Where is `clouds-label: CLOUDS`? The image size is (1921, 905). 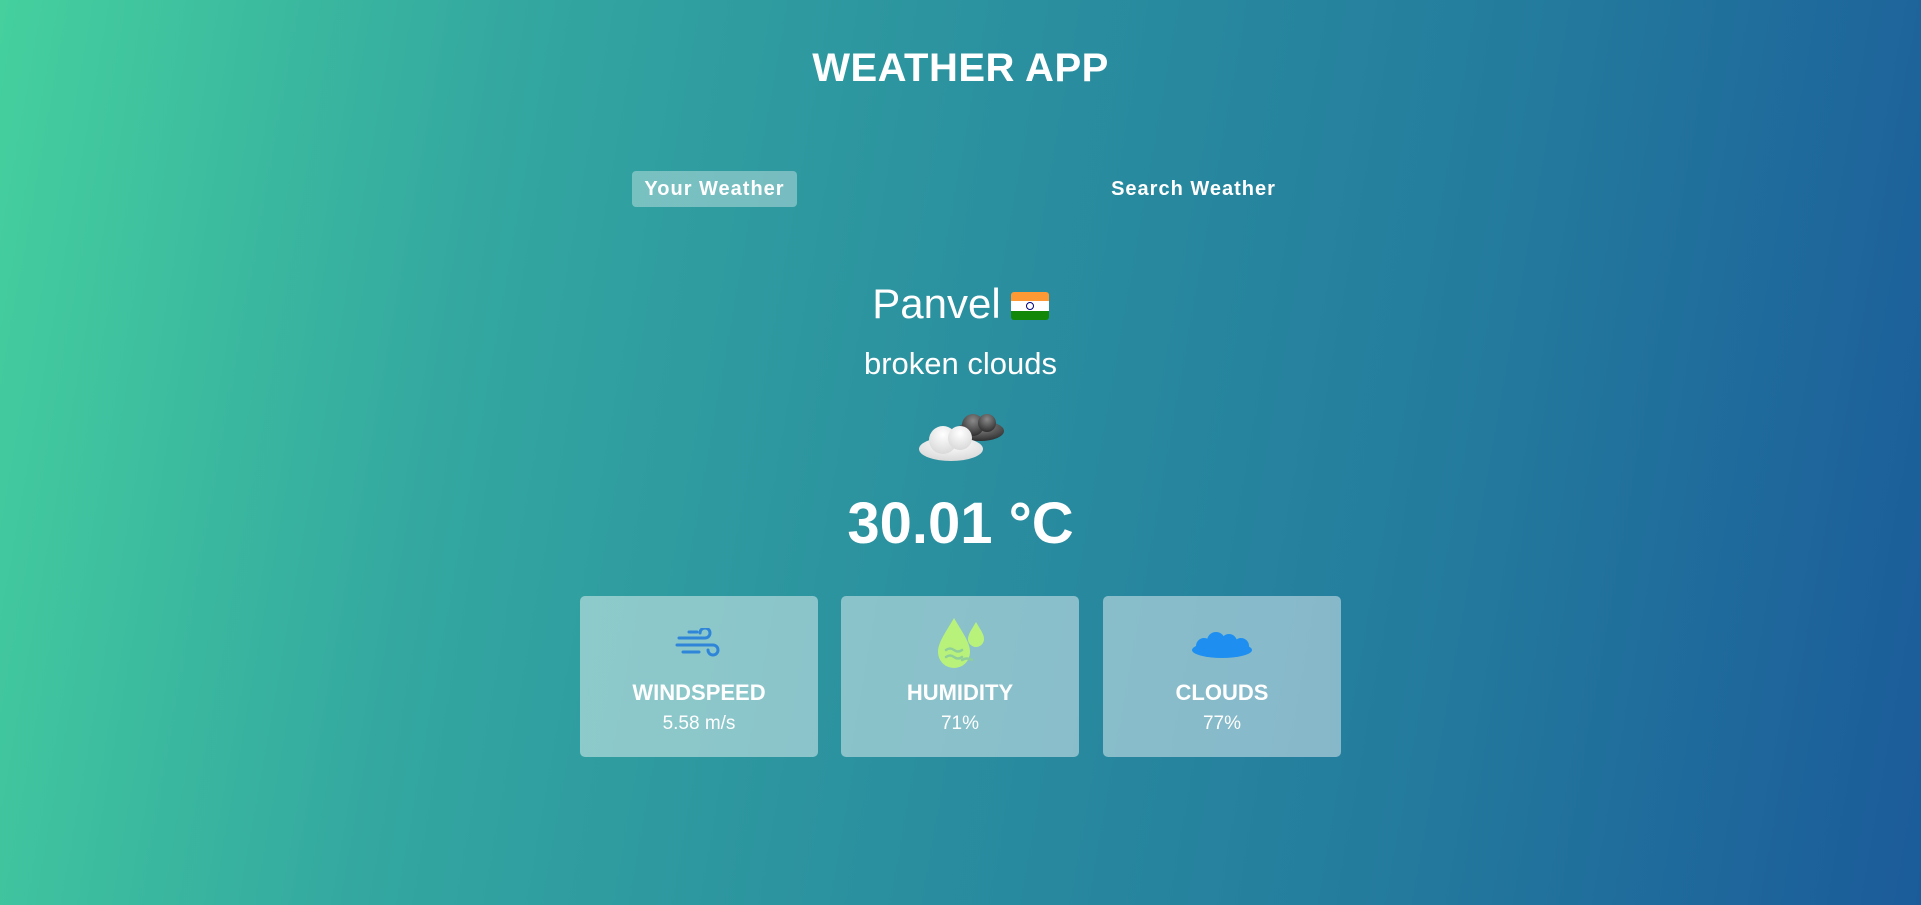
clouds-label: CLOUDS is located at coordinates (1222, 692).